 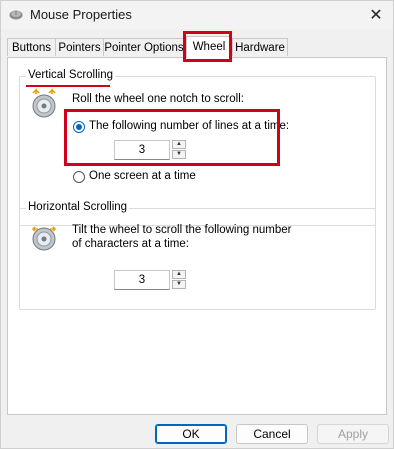 What do you see at coordinates (79, 177) in the screenshot?
I see `radio-one-screen` at bounding box center [79, 177].